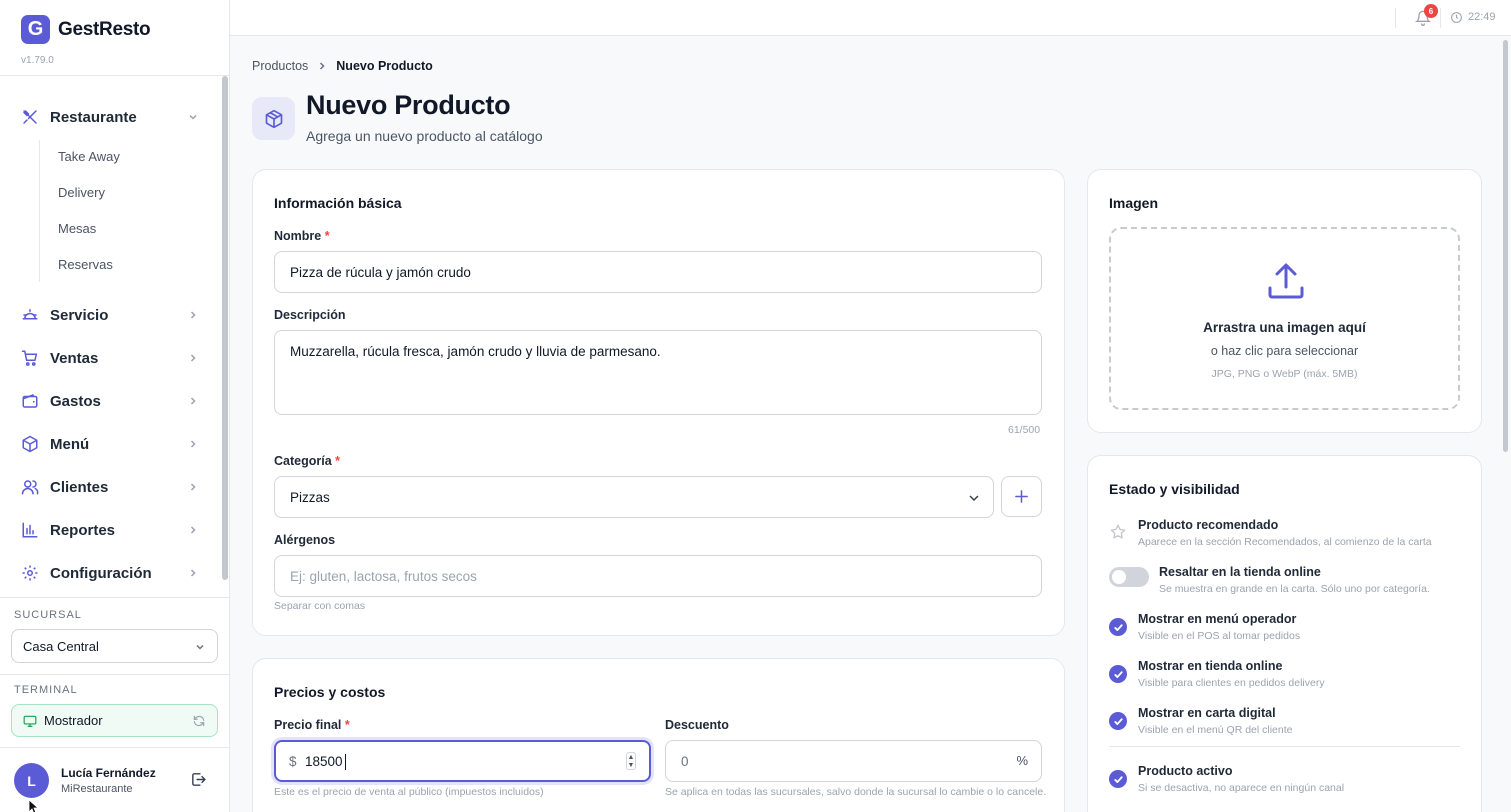 This screenshot has height=812, width=1511. What do you see at coordinates (93, 117) in the screenshot?
I see `sidebar-item-label: Restaurante` at bounding box center [93, 117].